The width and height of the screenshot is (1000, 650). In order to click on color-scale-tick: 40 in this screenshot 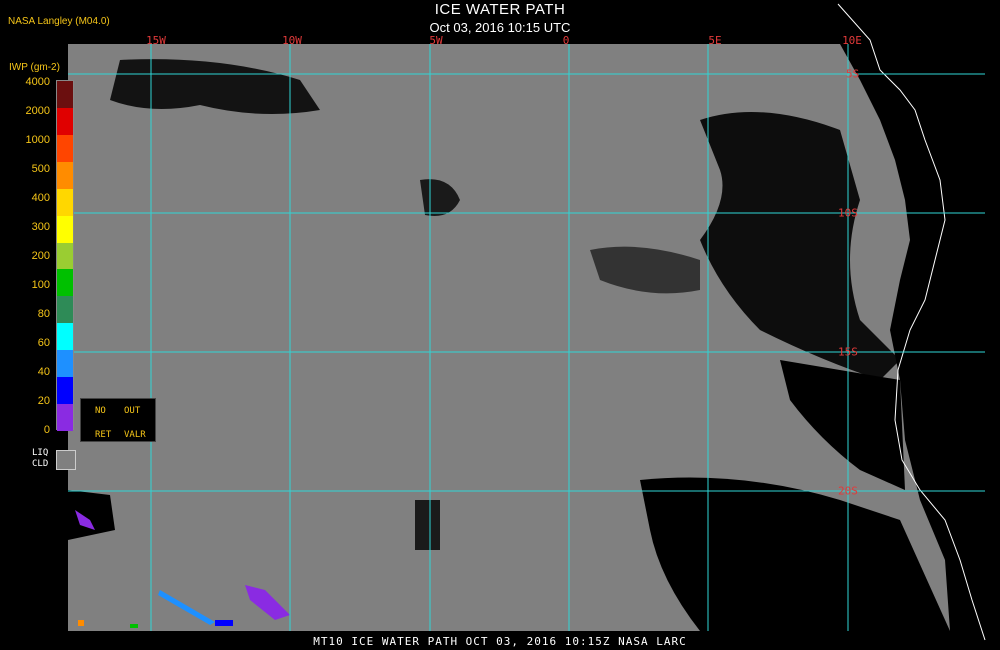, I will do `click(43, 372)`.